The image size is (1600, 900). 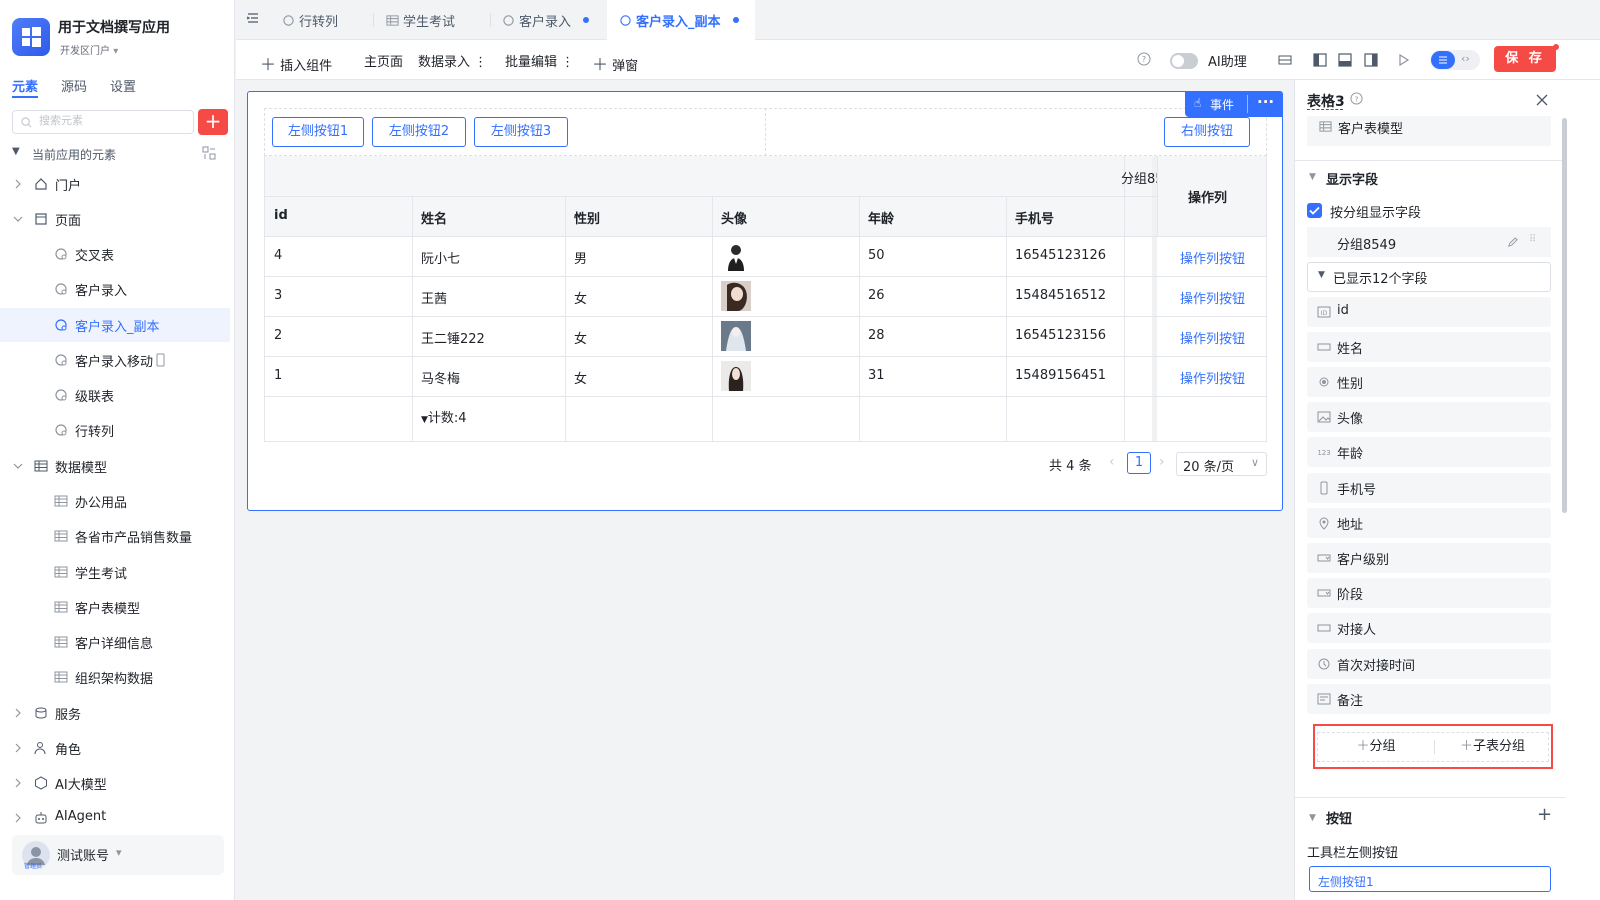 What do you see at coordinates (115, 607) in the screenshot?
I see `sidebar-item-customer-model: 客户表模型` at bounding box center [115, 607].